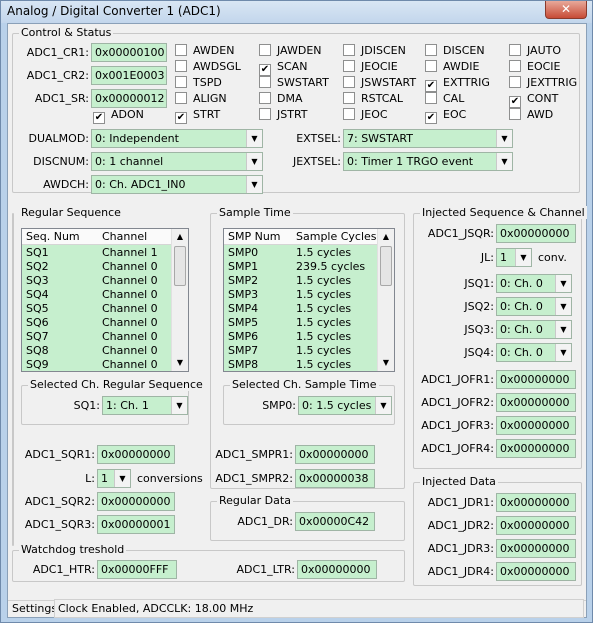 The image size is (593, 623). I want to click on checkbox-scan: ✔ SCAN, so click(283, 68).